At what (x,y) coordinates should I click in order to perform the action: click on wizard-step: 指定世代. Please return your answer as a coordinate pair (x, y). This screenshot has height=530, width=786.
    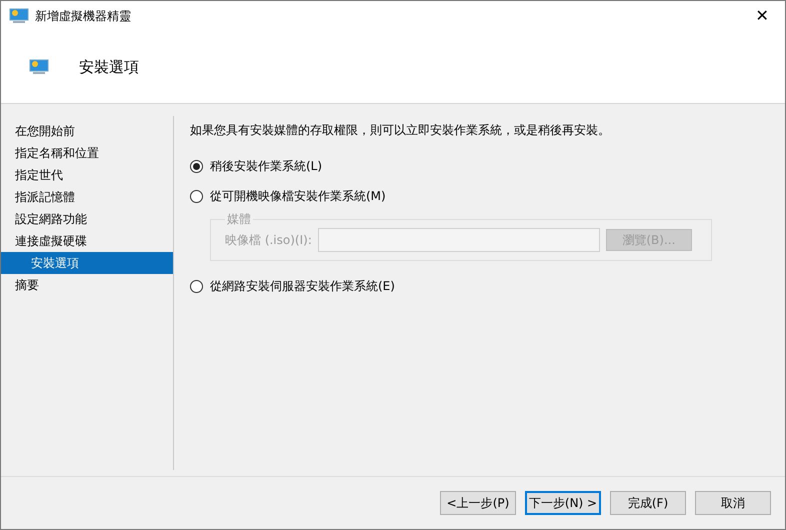
    Looking at the image, I should click on (87, 175).